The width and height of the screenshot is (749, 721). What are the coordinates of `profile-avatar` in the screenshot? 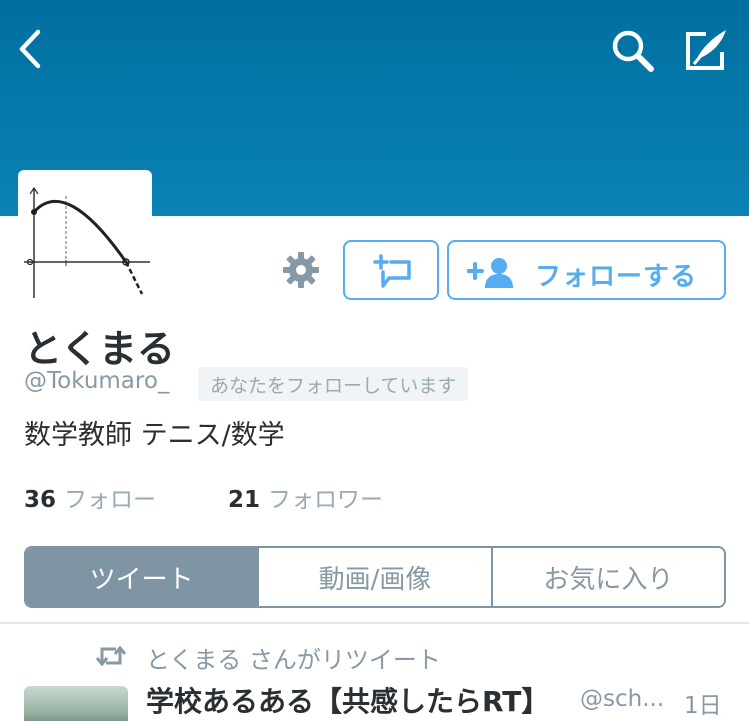 It's located at (85, 237).